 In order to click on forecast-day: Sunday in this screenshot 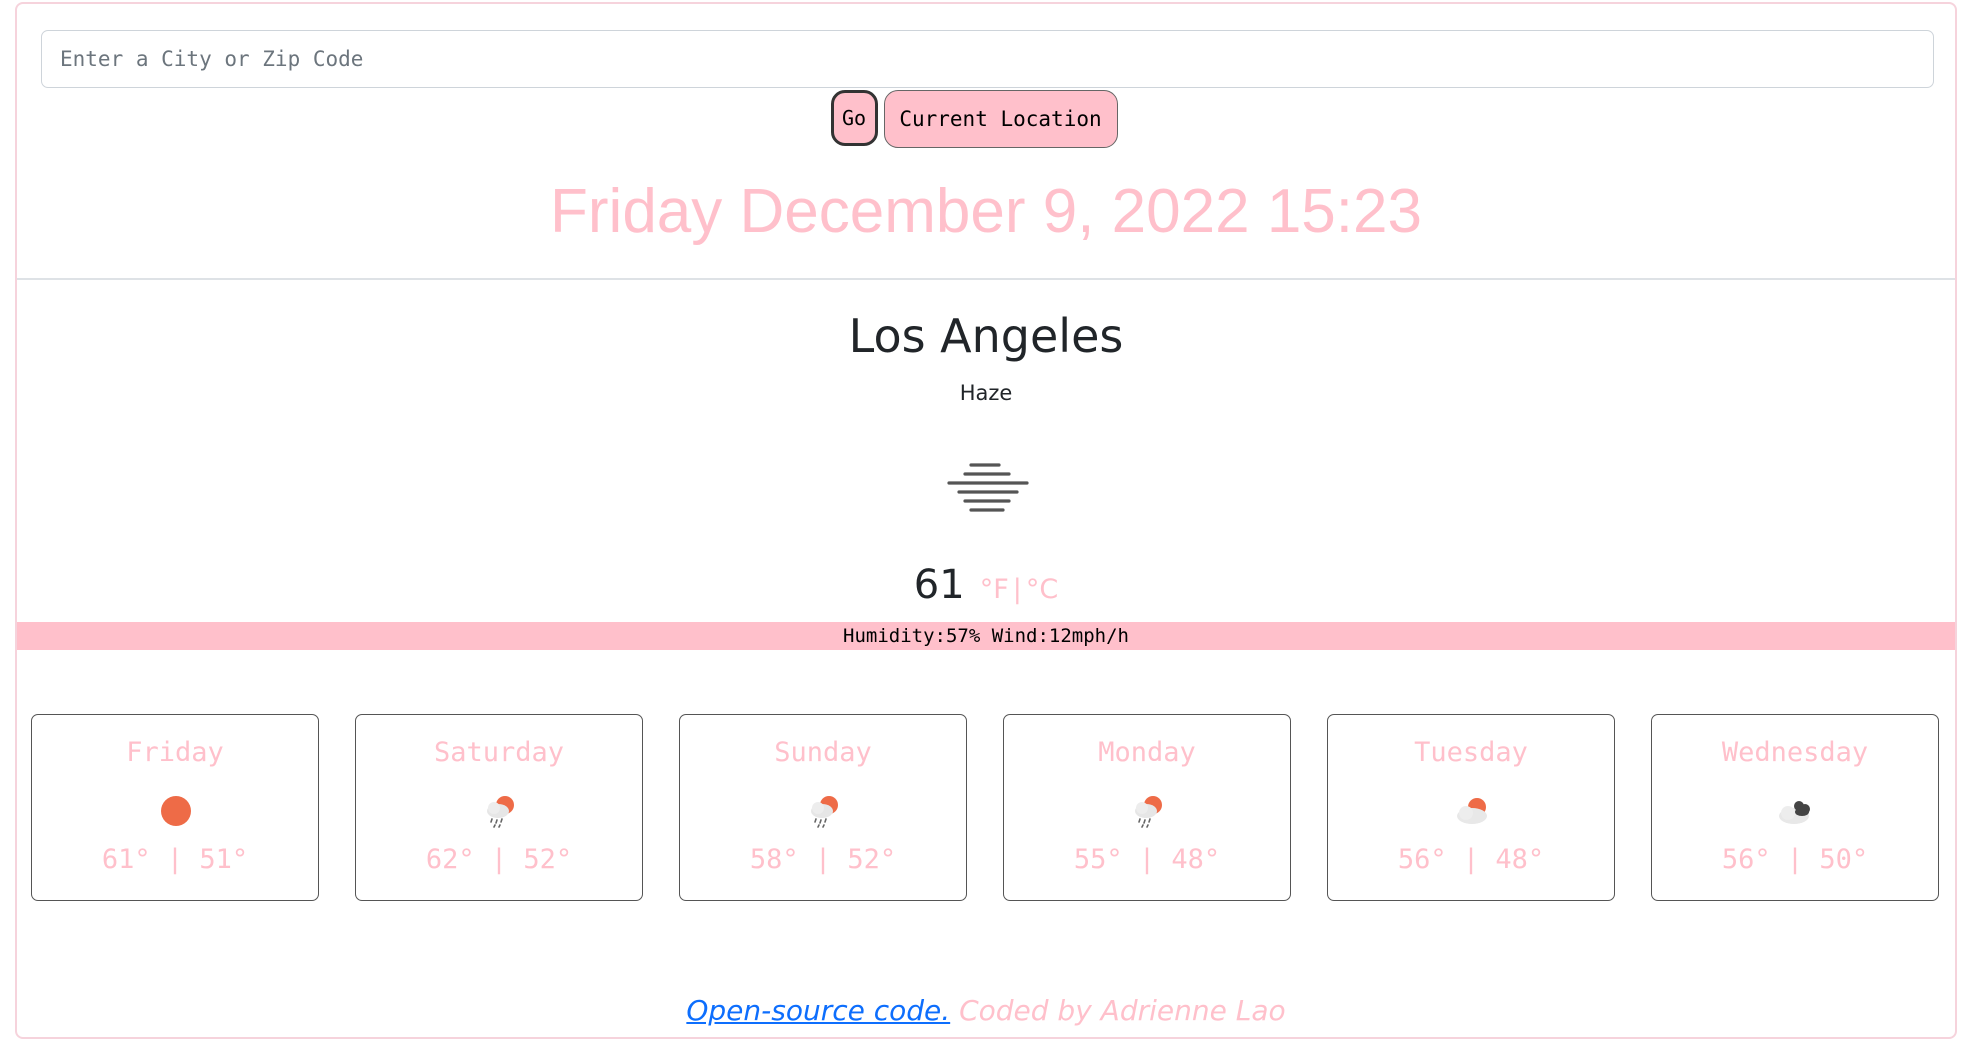, I will do `click(823, 752)`.